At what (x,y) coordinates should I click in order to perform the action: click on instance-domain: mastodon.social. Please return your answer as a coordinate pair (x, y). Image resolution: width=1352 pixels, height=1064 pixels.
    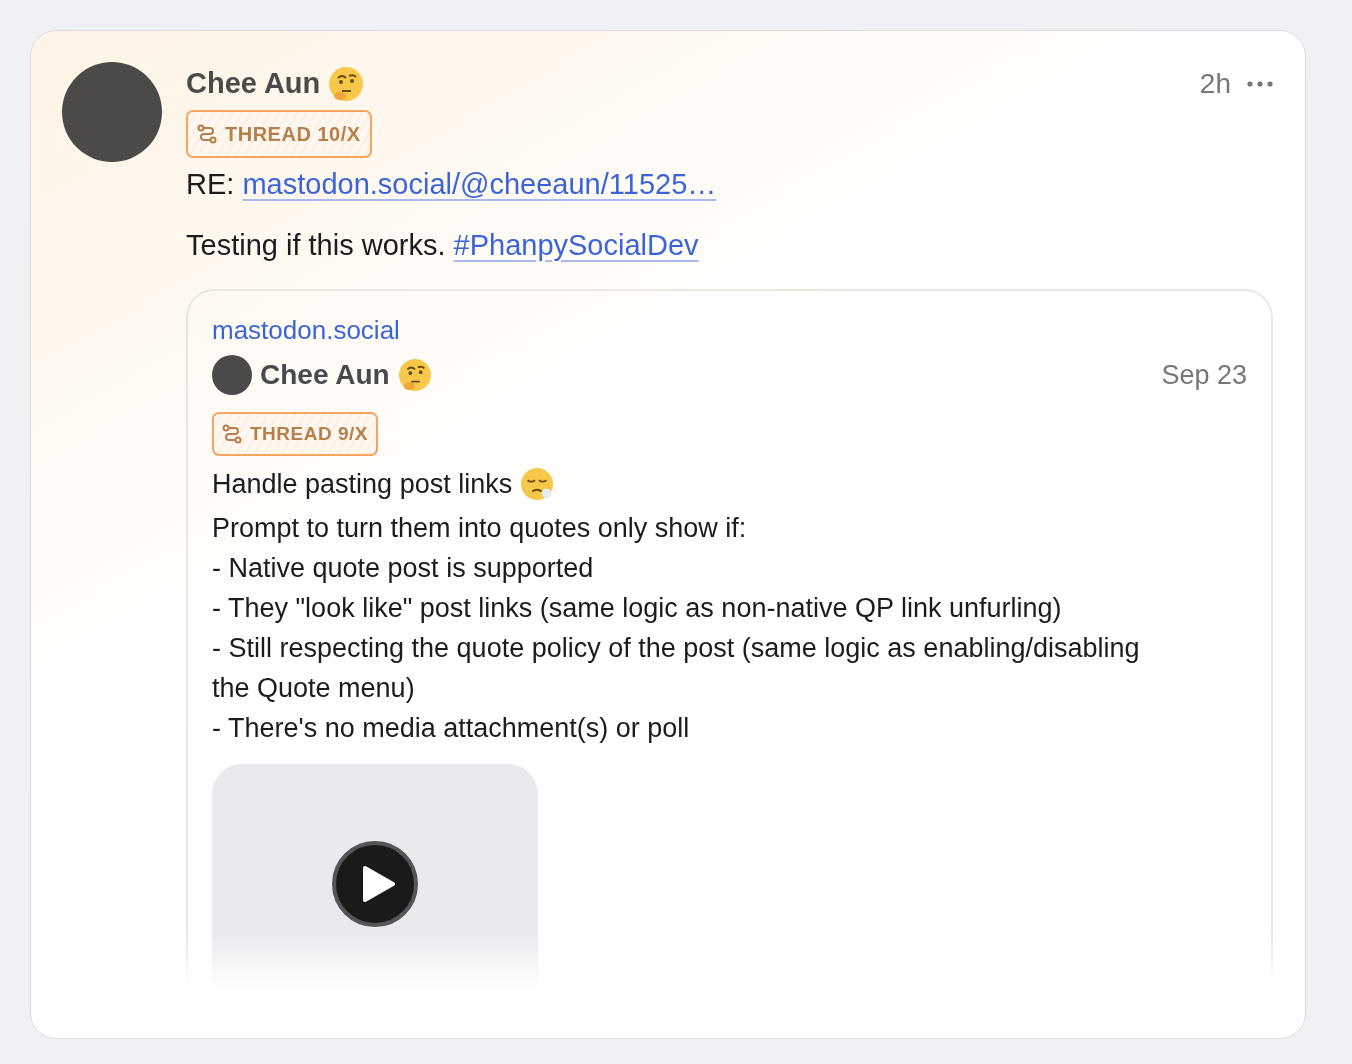
    Looking at the image, I should click on (306, 330).